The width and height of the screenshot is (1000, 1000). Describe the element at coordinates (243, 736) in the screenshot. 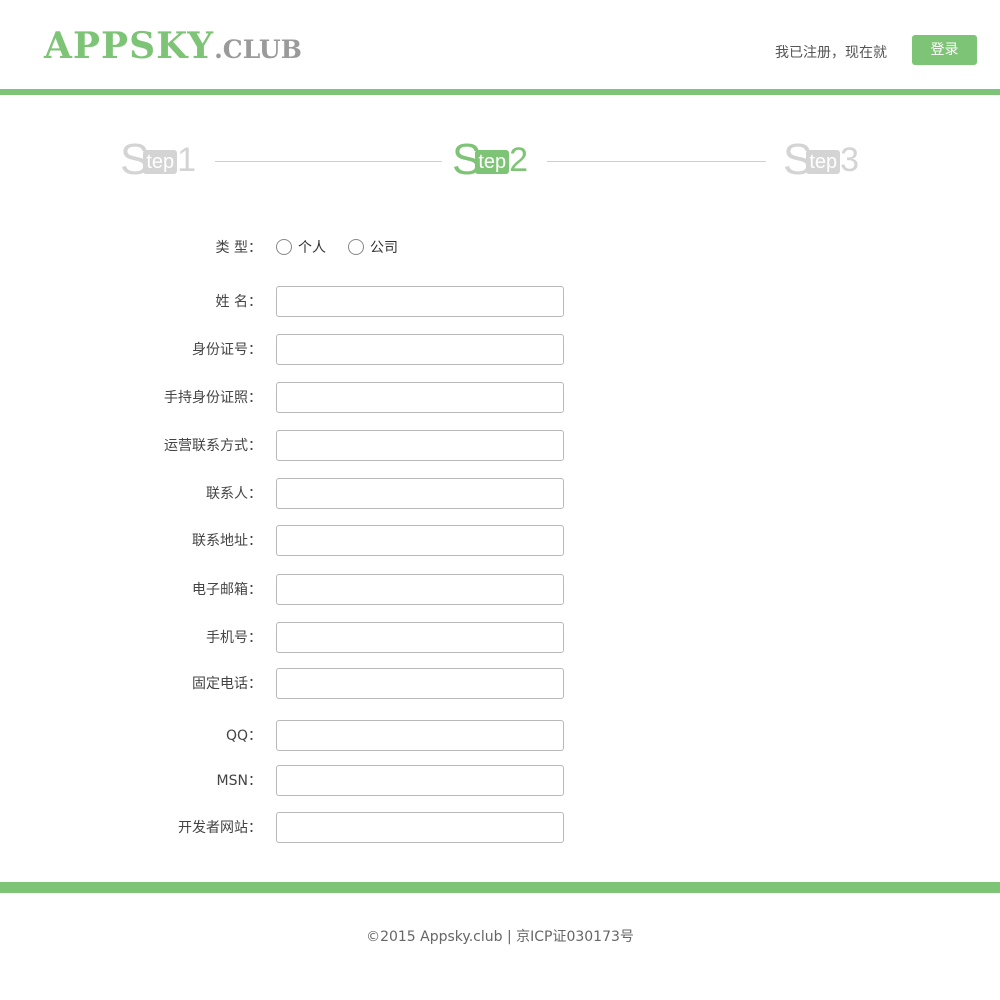

I see `qq-label: QQ：` at that location.